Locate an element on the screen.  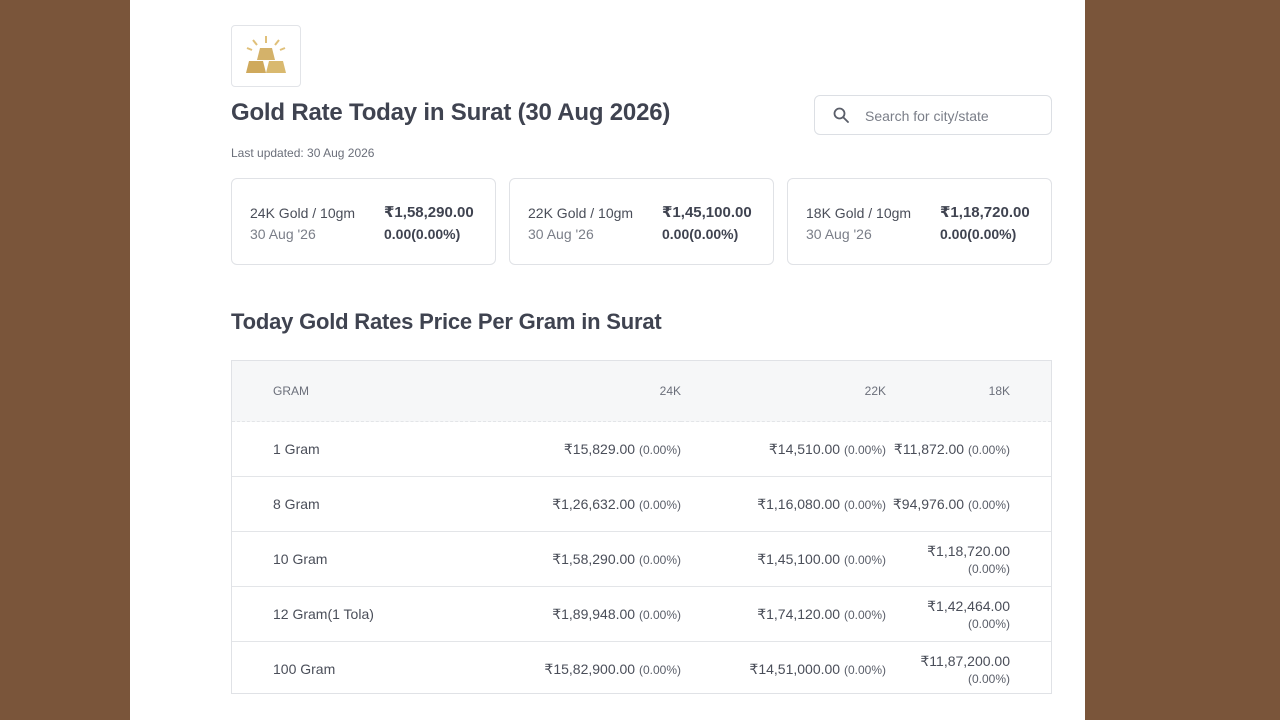
price-24k-cell: ₹1,89,948.00 (0.00%) is located at coordinates (577, 614).